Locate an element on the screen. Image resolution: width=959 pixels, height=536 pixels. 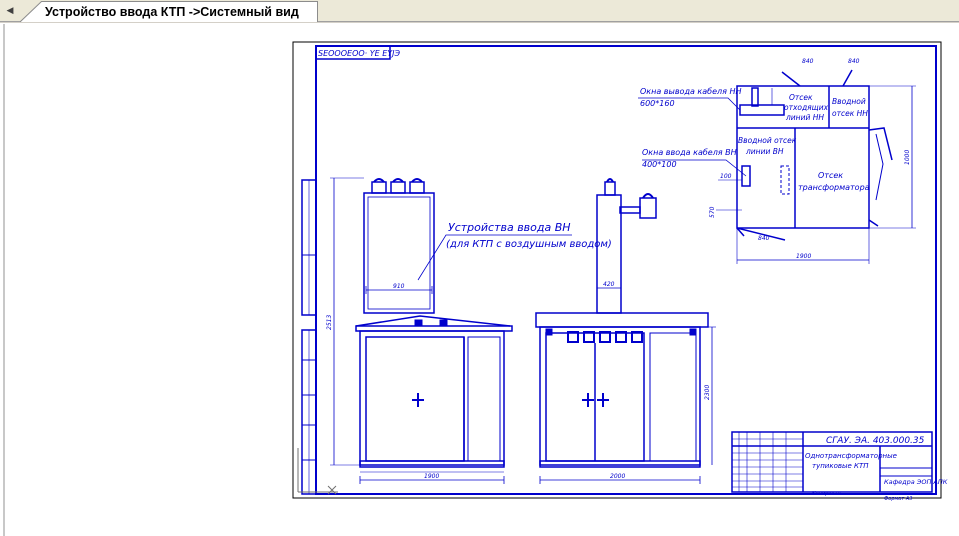
annotation-vv-title: Устройства ввода ВН is located at coordinates (509, 227).